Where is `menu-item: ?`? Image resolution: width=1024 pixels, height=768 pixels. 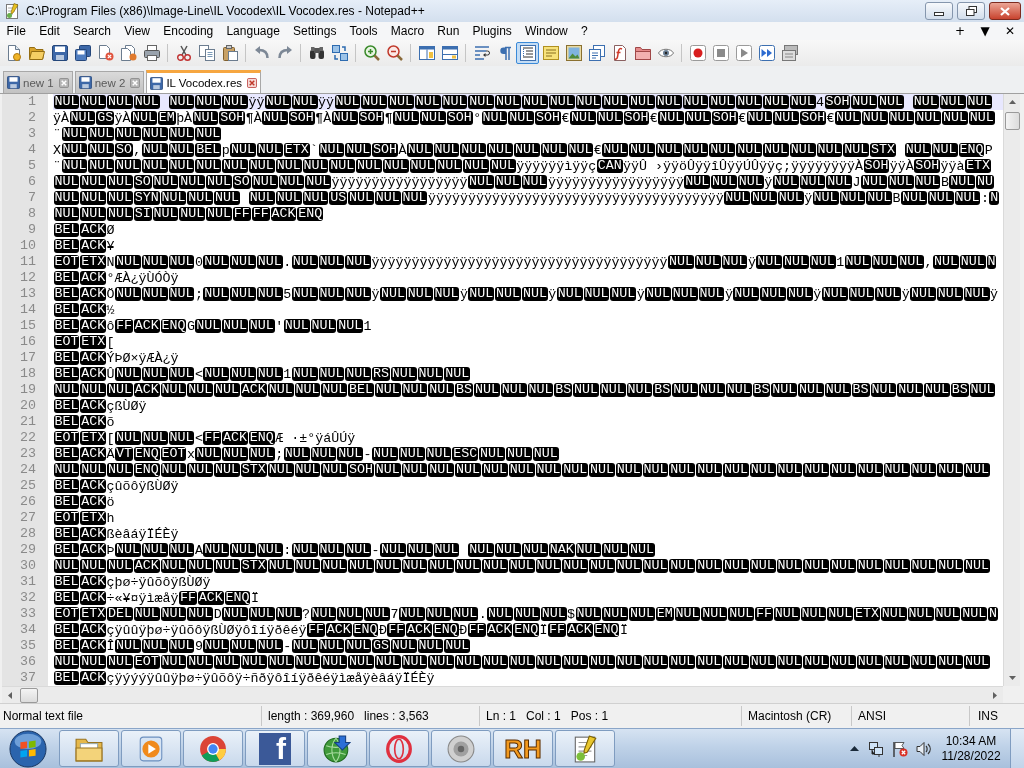
menu-item: ? is located at coordinates (584, 31).